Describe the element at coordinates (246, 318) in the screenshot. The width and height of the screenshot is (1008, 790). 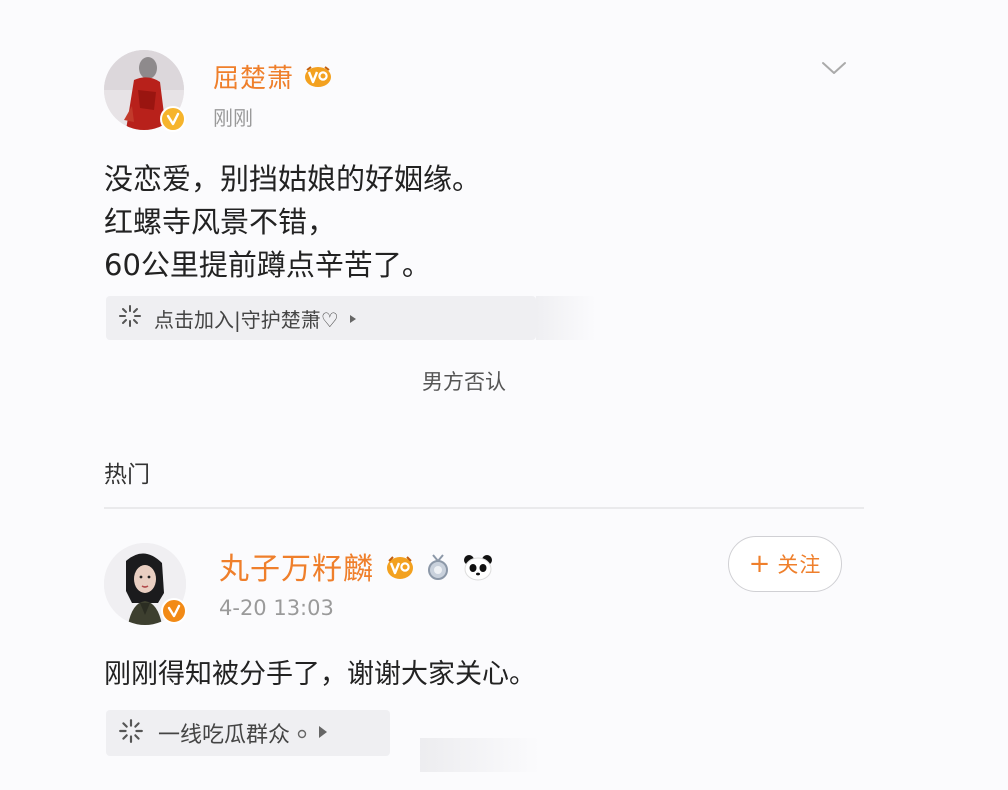
I see `topic-chip-label: 点击加入|守护楚萧♡` at that location.